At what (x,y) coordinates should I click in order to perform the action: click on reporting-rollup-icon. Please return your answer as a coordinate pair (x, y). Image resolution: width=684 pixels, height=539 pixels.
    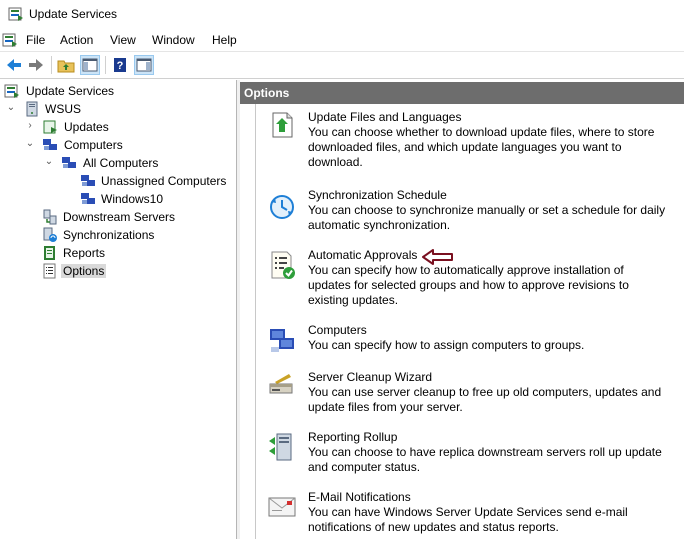
    Looking at the image, I should click on (282, 447).